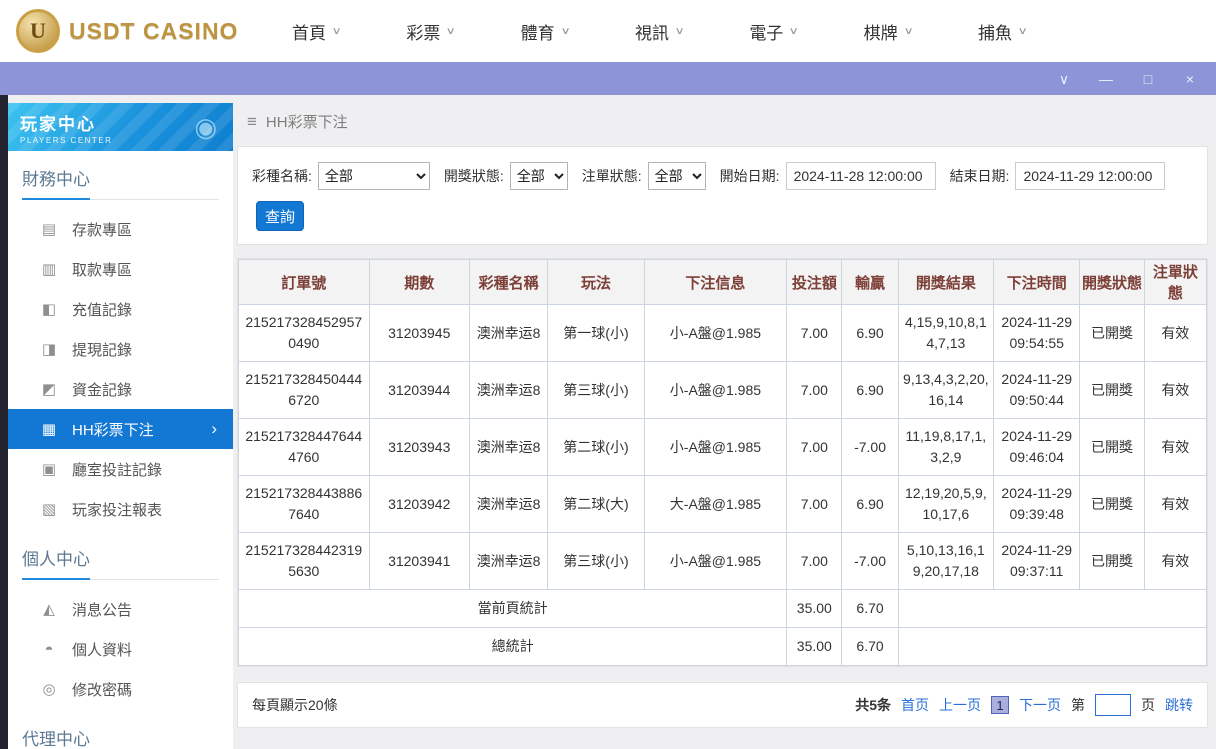 This screenshot has height=749, width=1216. What do you see at coordinates (814, 282) in the screenshot?
I see `col-bet-amount: 投注額` at bounding box center [814, 282].